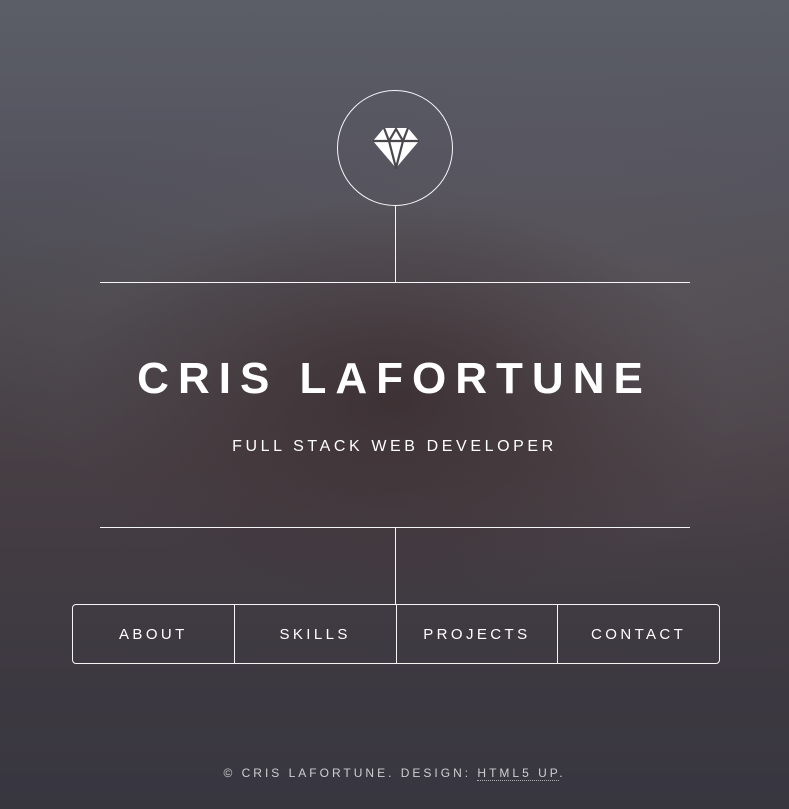 The width and height of the screenshot is (789, 809). I want to click on footer-design-link: HTML5 UP, so click(518, 773).